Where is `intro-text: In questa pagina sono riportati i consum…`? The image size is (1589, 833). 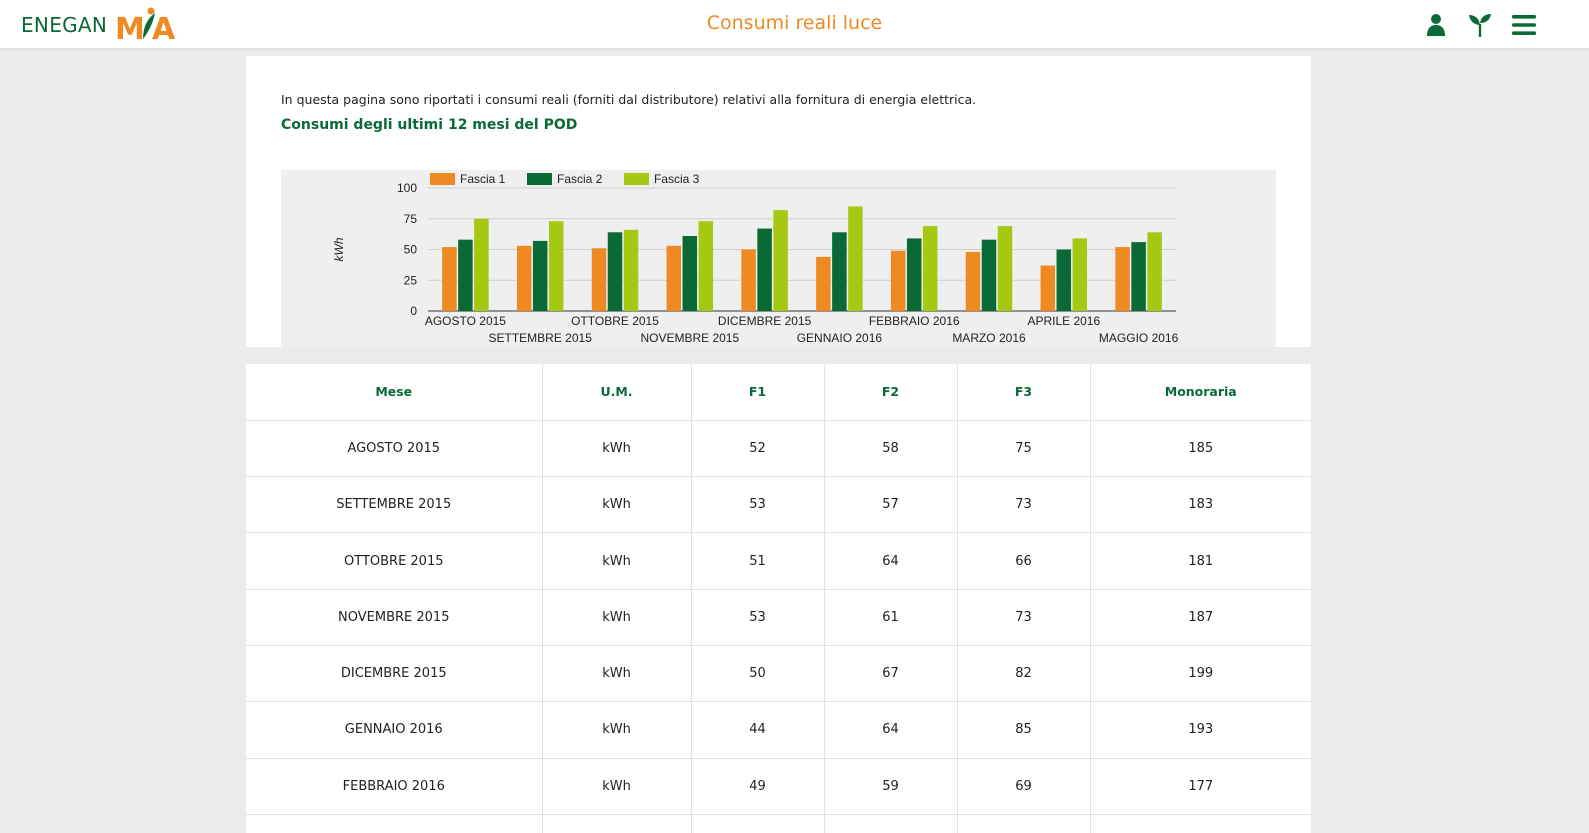 intro-text: In questa pagina sono riportati i consum… is located at coordinates (629, 99).